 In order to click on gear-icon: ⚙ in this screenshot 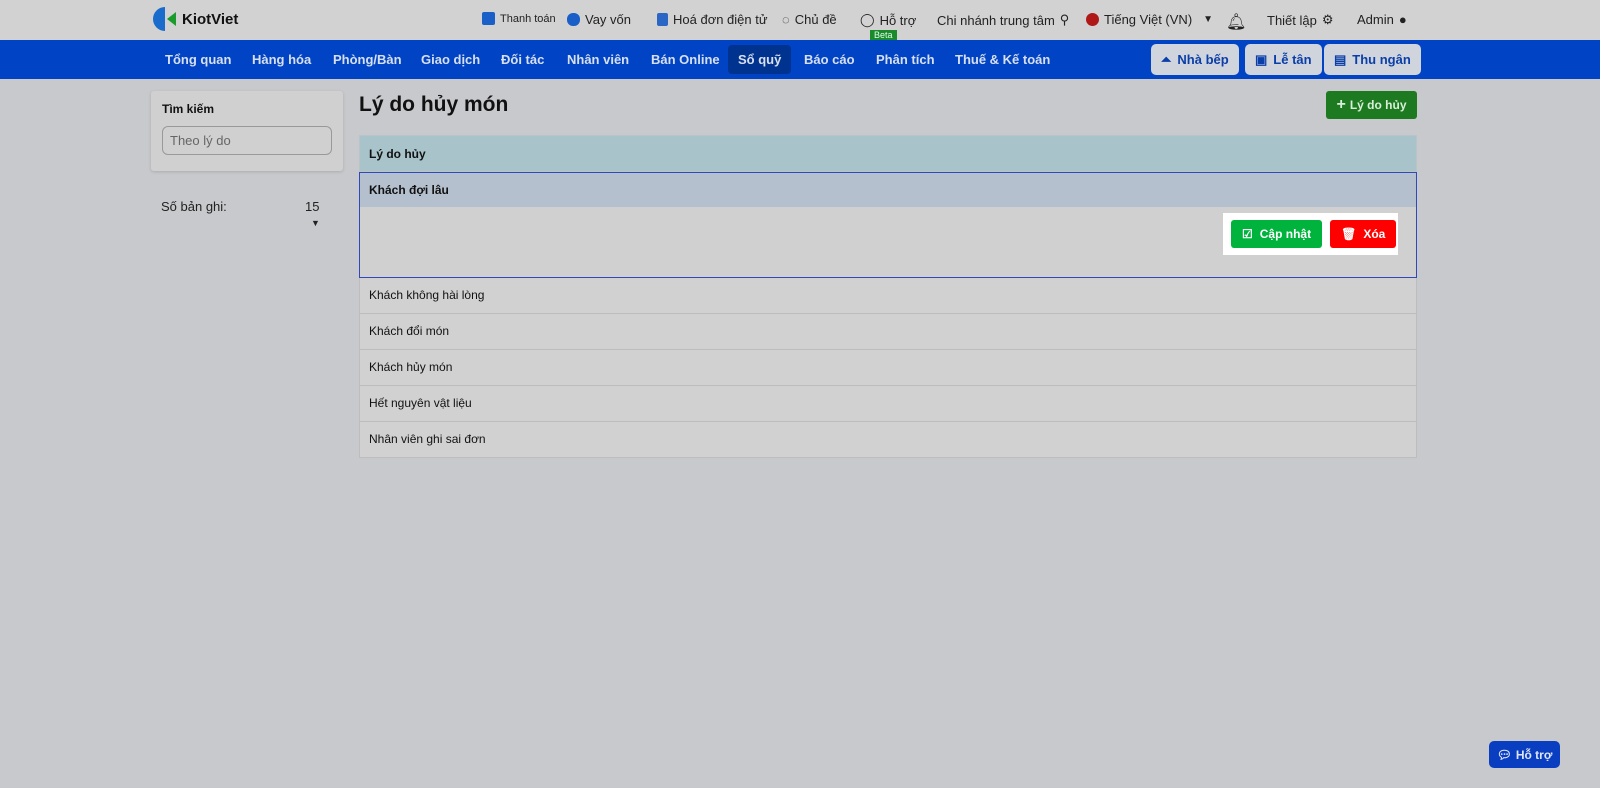, I will do `click(1327, 19)`.